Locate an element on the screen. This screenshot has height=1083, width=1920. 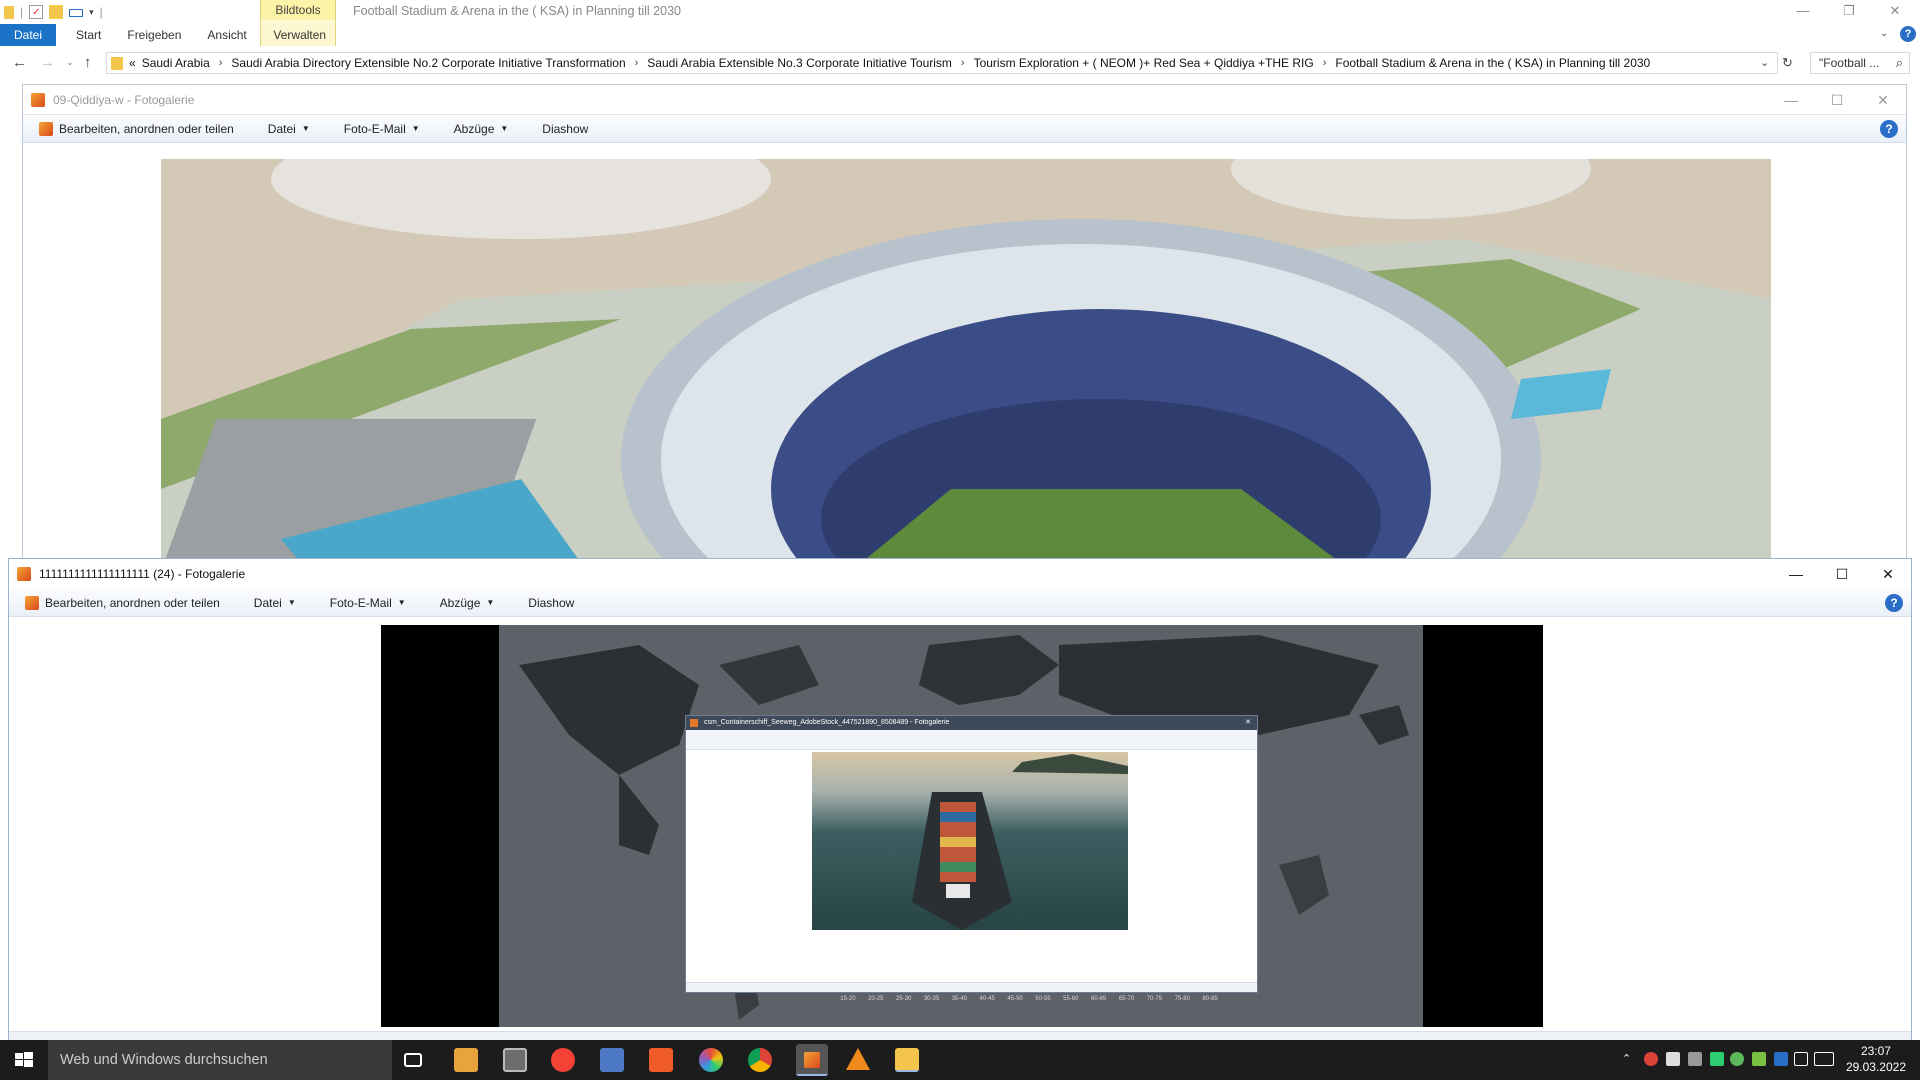
legend-label: 75-80 is located at coordinates (1182, 999).